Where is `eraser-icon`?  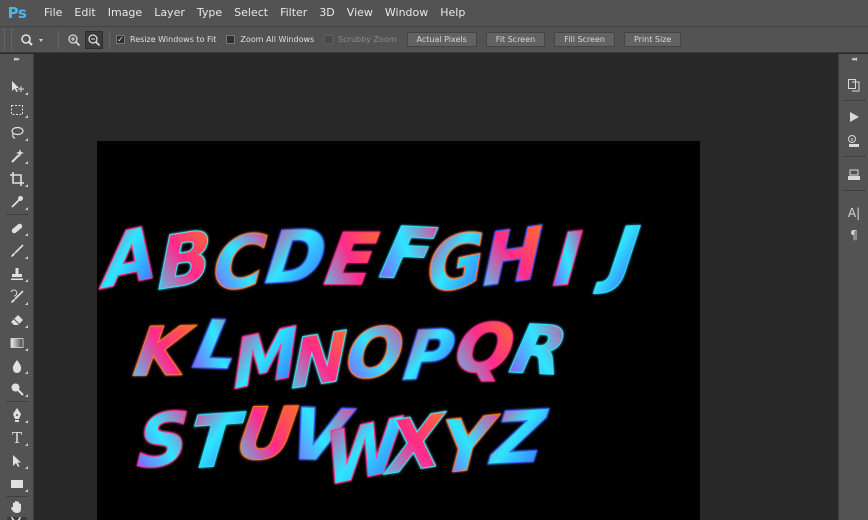
eraser-icon is located at coordinates (17, 320).